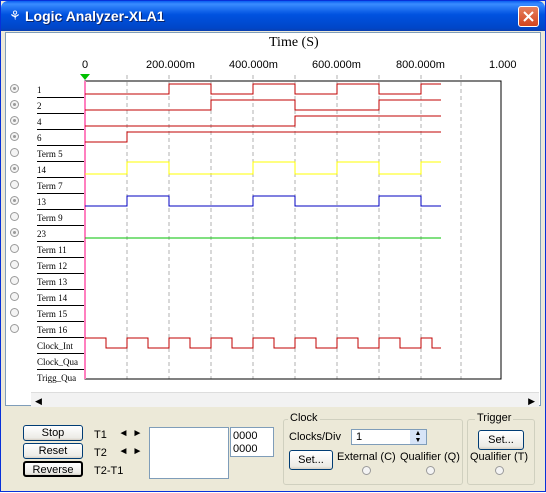 This screenshot has width=546, height=493. What do you see at coordinates (366, 457) in the screenshot?
I see `external-label: External (C)` at bounding box center [366, 457].